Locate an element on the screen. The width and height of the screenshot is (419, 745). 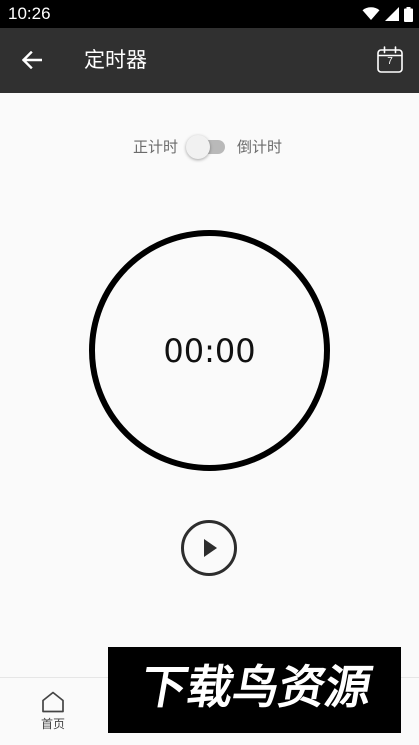
nav-home-label: 首页 is located at coordinates (52, 724).